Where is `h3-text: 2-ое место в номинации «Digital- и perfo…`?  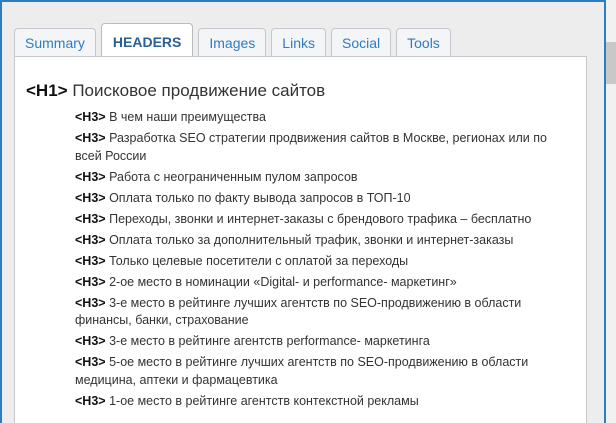 h3-text: 2-ое место в номинации «Digital- и perfo… is located at coordinates (283, 281).